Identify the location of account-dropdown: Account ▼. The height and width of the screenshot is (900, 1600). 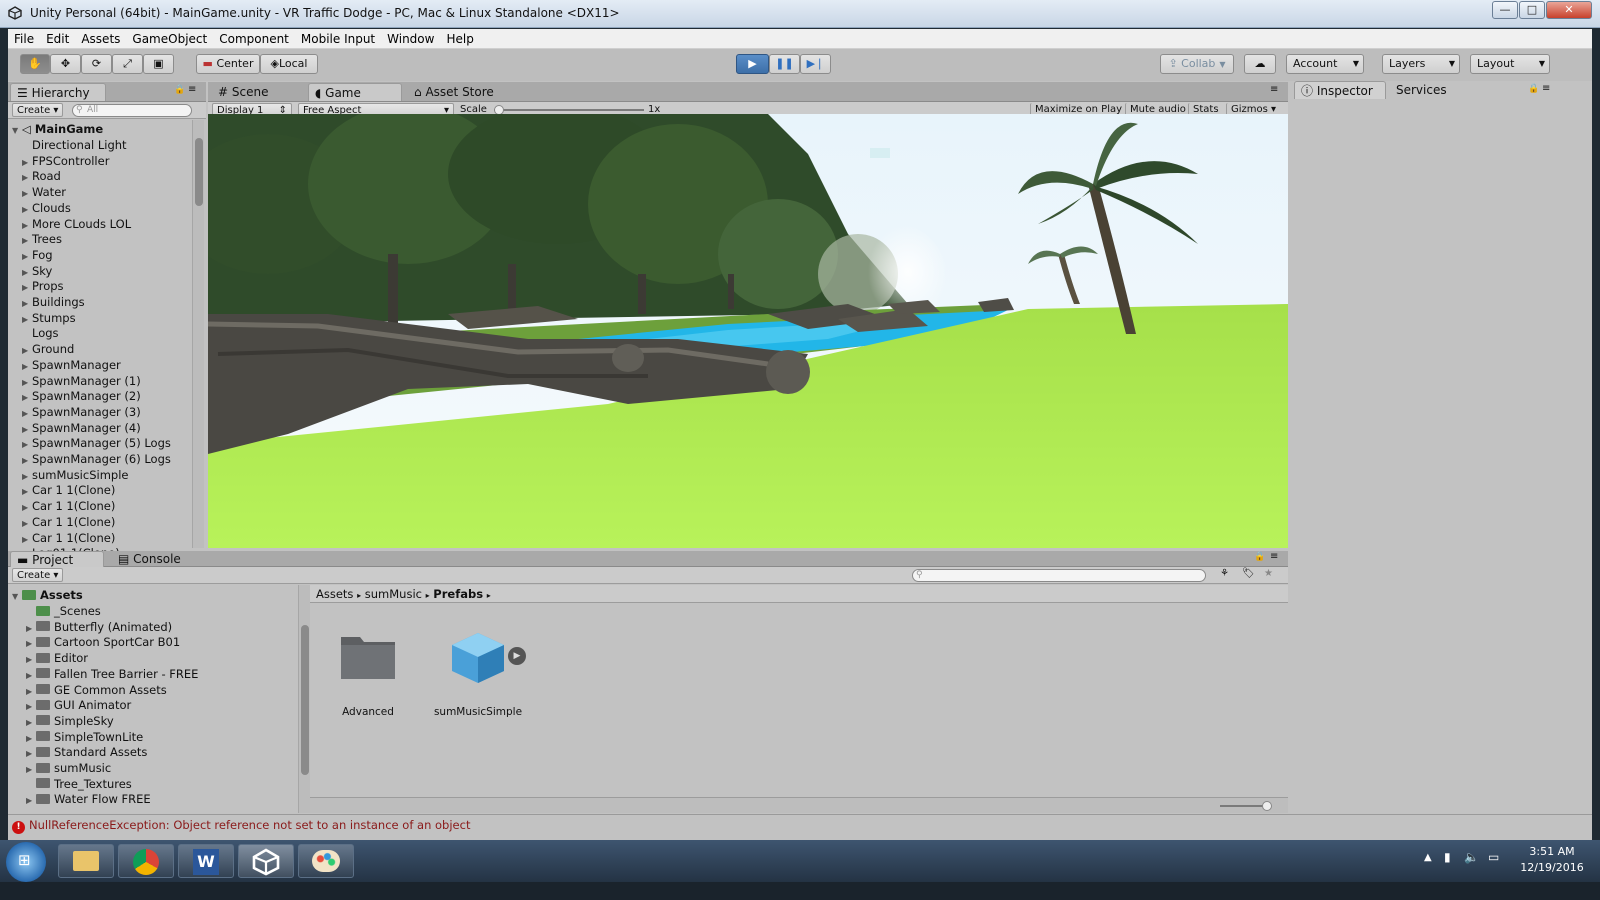
(1325, 64).